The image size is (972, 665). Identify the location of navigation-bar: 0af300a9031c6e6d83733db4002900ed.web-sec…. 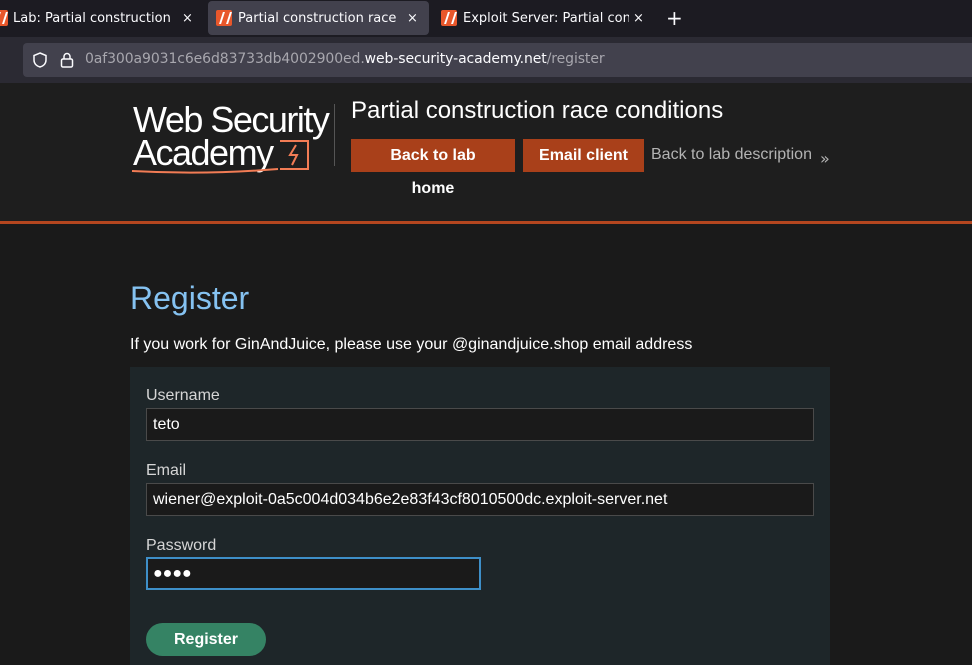
(486, 60).